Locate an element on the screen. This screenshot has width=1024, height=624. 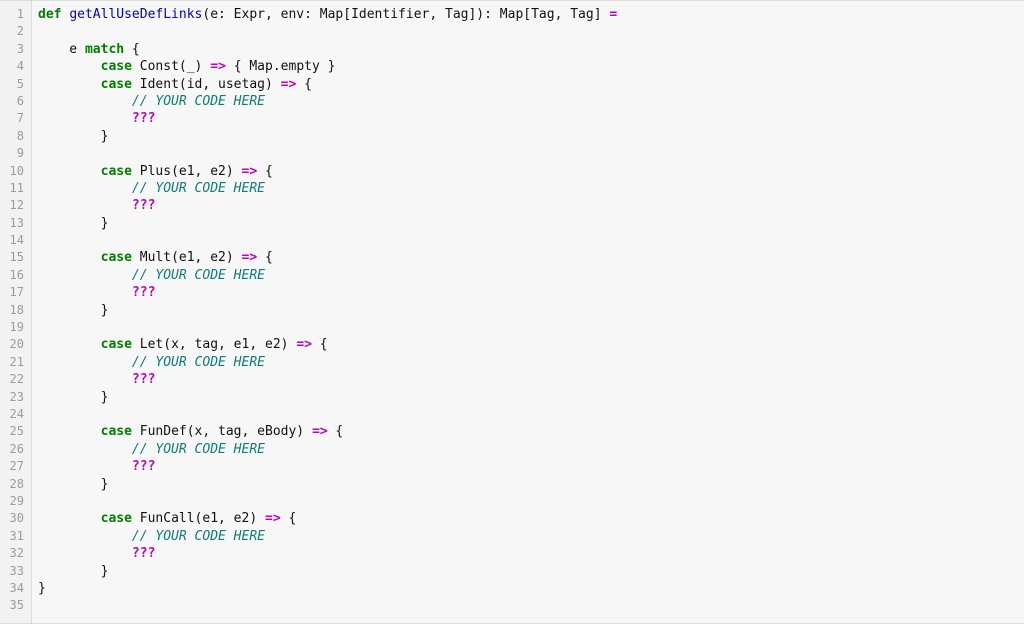
line-number: 14 is located at coordinates (16, 240).